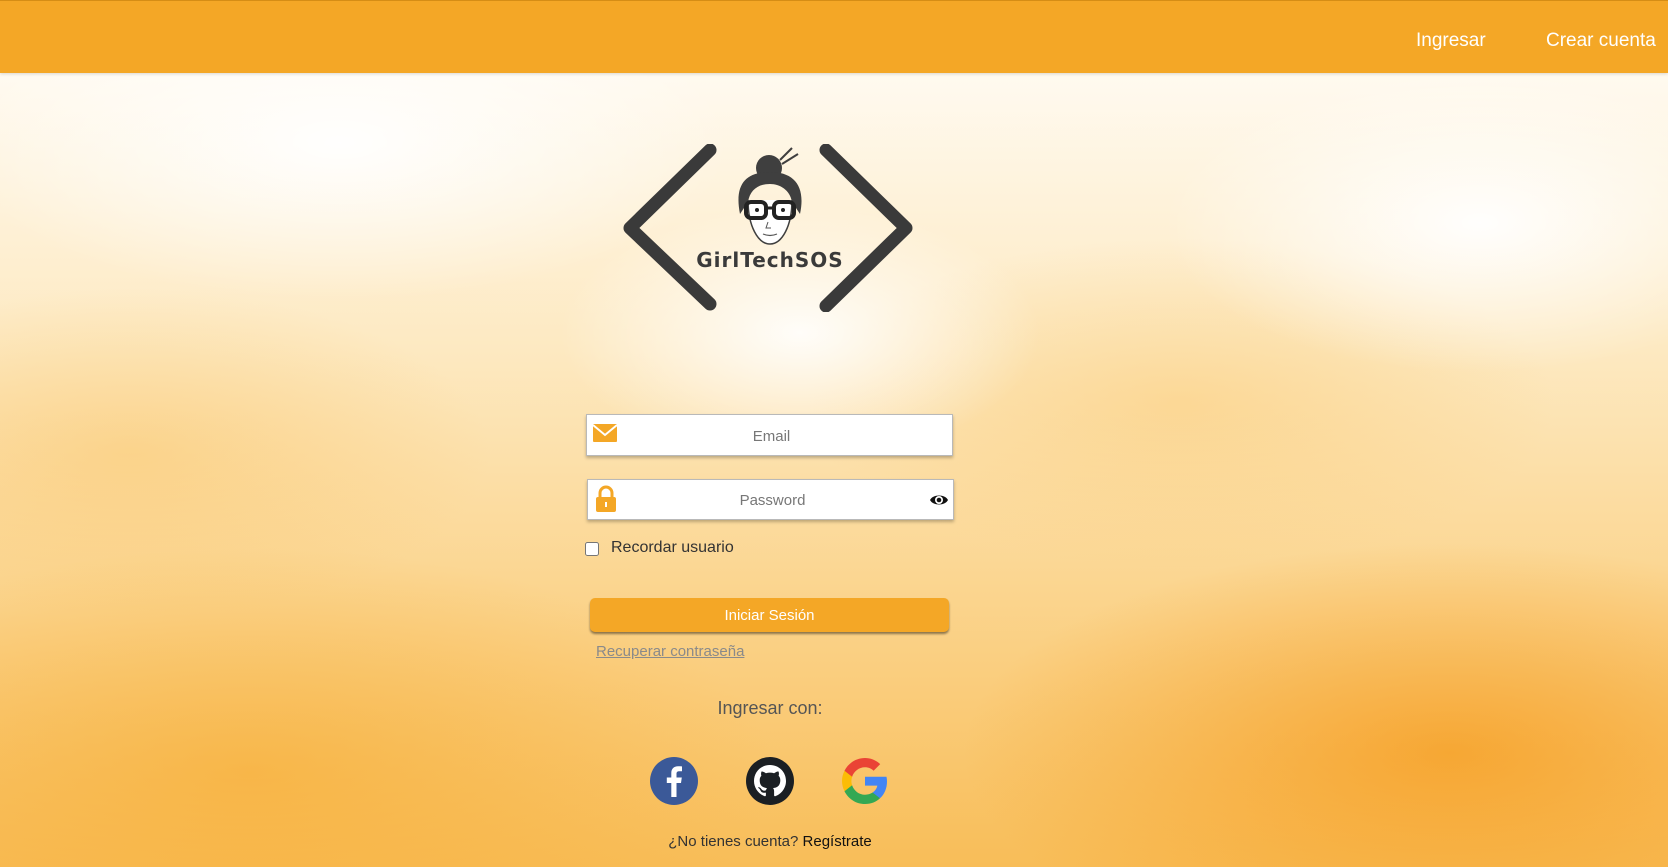 The width and height of the screenshot is (1668, 867). Describe the element at coordinates (769, 260) in the screenshot. I see `logo-text: GirlTechSOS` at that location.